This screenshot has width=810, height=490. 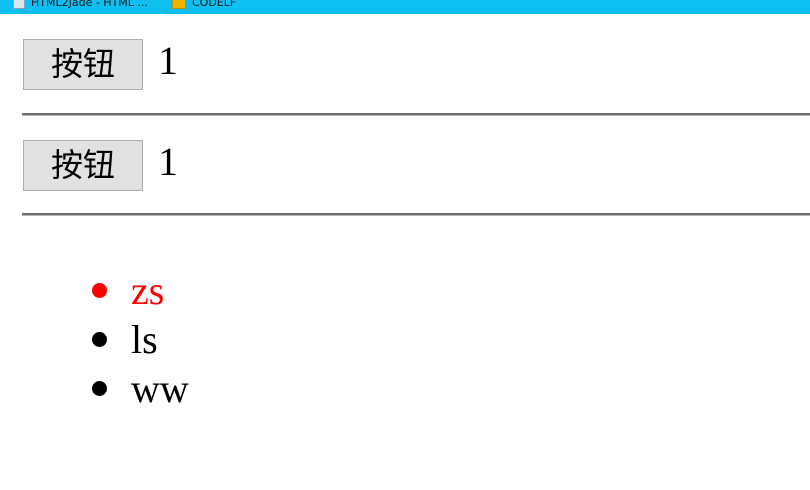 What do you see at coordinates (179, 4) in the screenshot?
I see `codelf-logo-icon` at bounding box center [179, 4].